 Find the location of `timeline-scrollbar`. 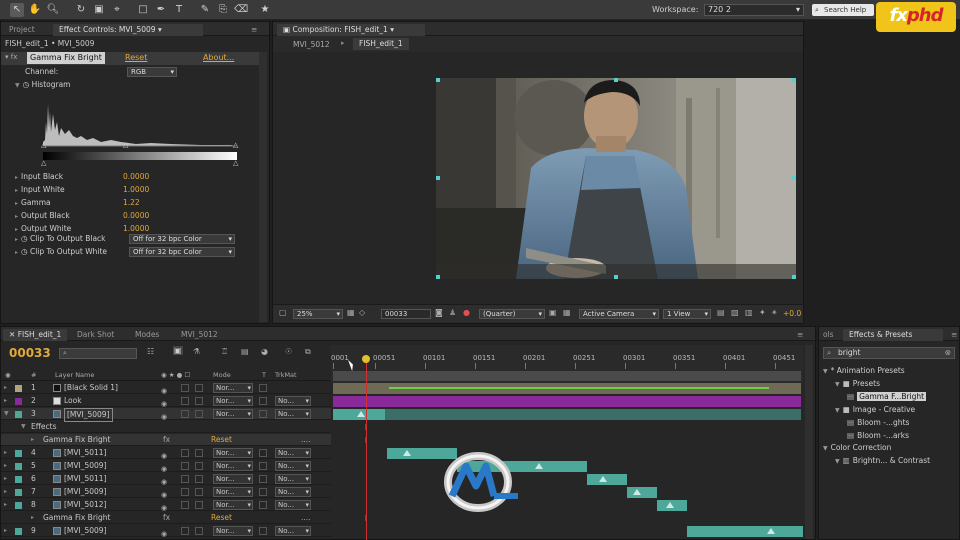

timeline-scrollbar is located at coordinates (809, 442).